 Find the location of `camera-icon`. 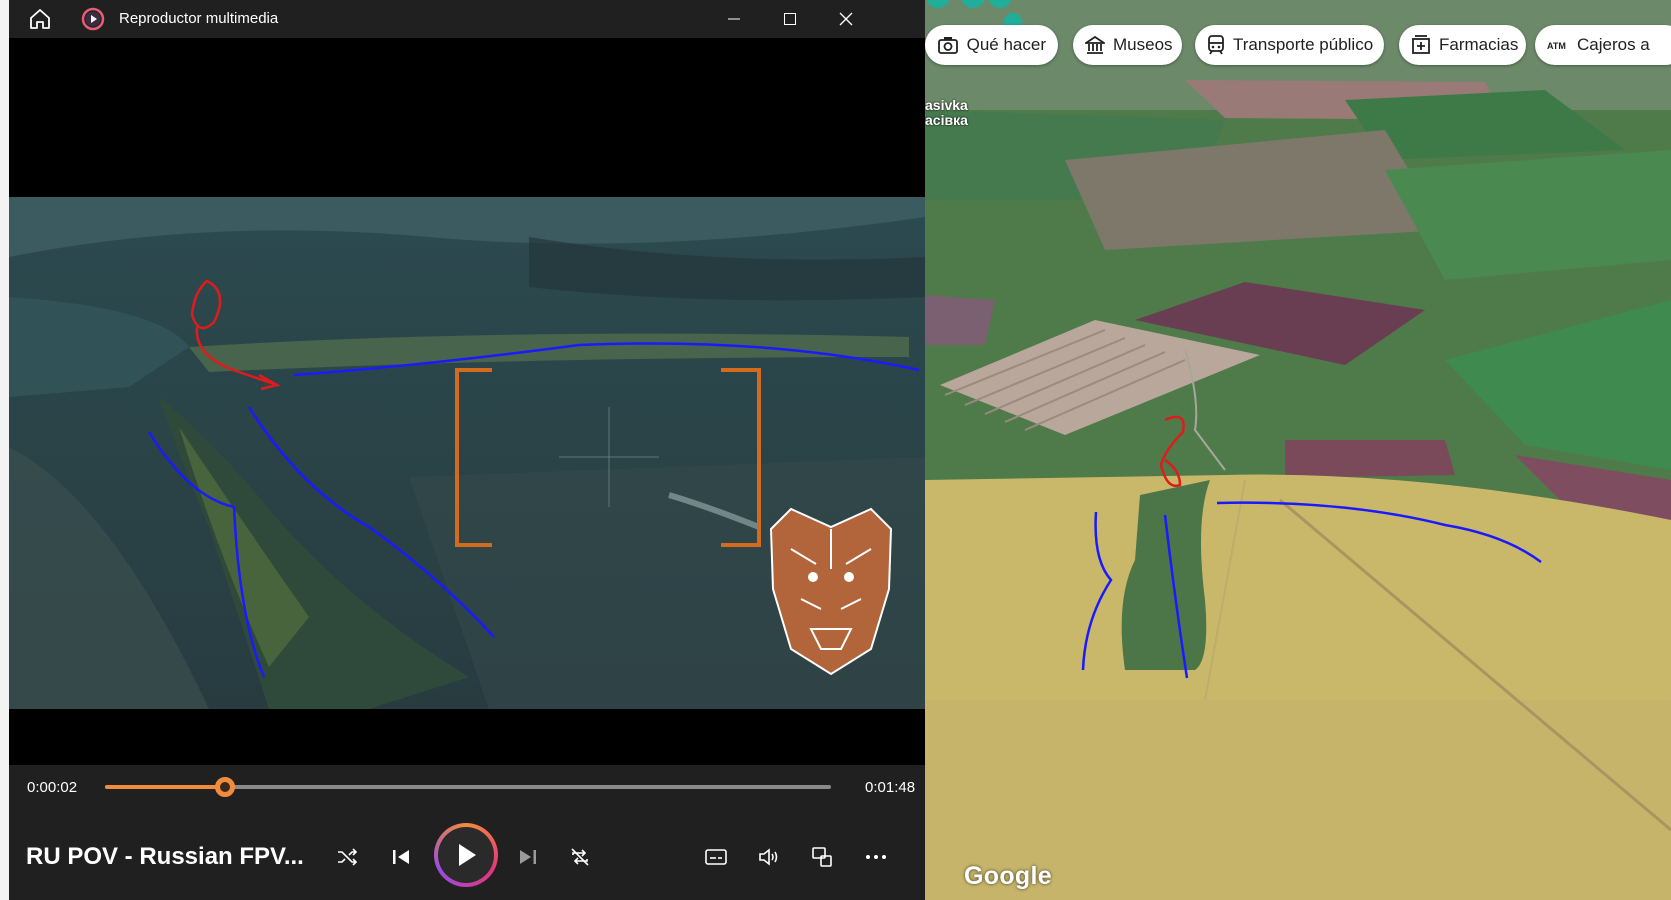

camera-icon is located at coordinates (948, 45).